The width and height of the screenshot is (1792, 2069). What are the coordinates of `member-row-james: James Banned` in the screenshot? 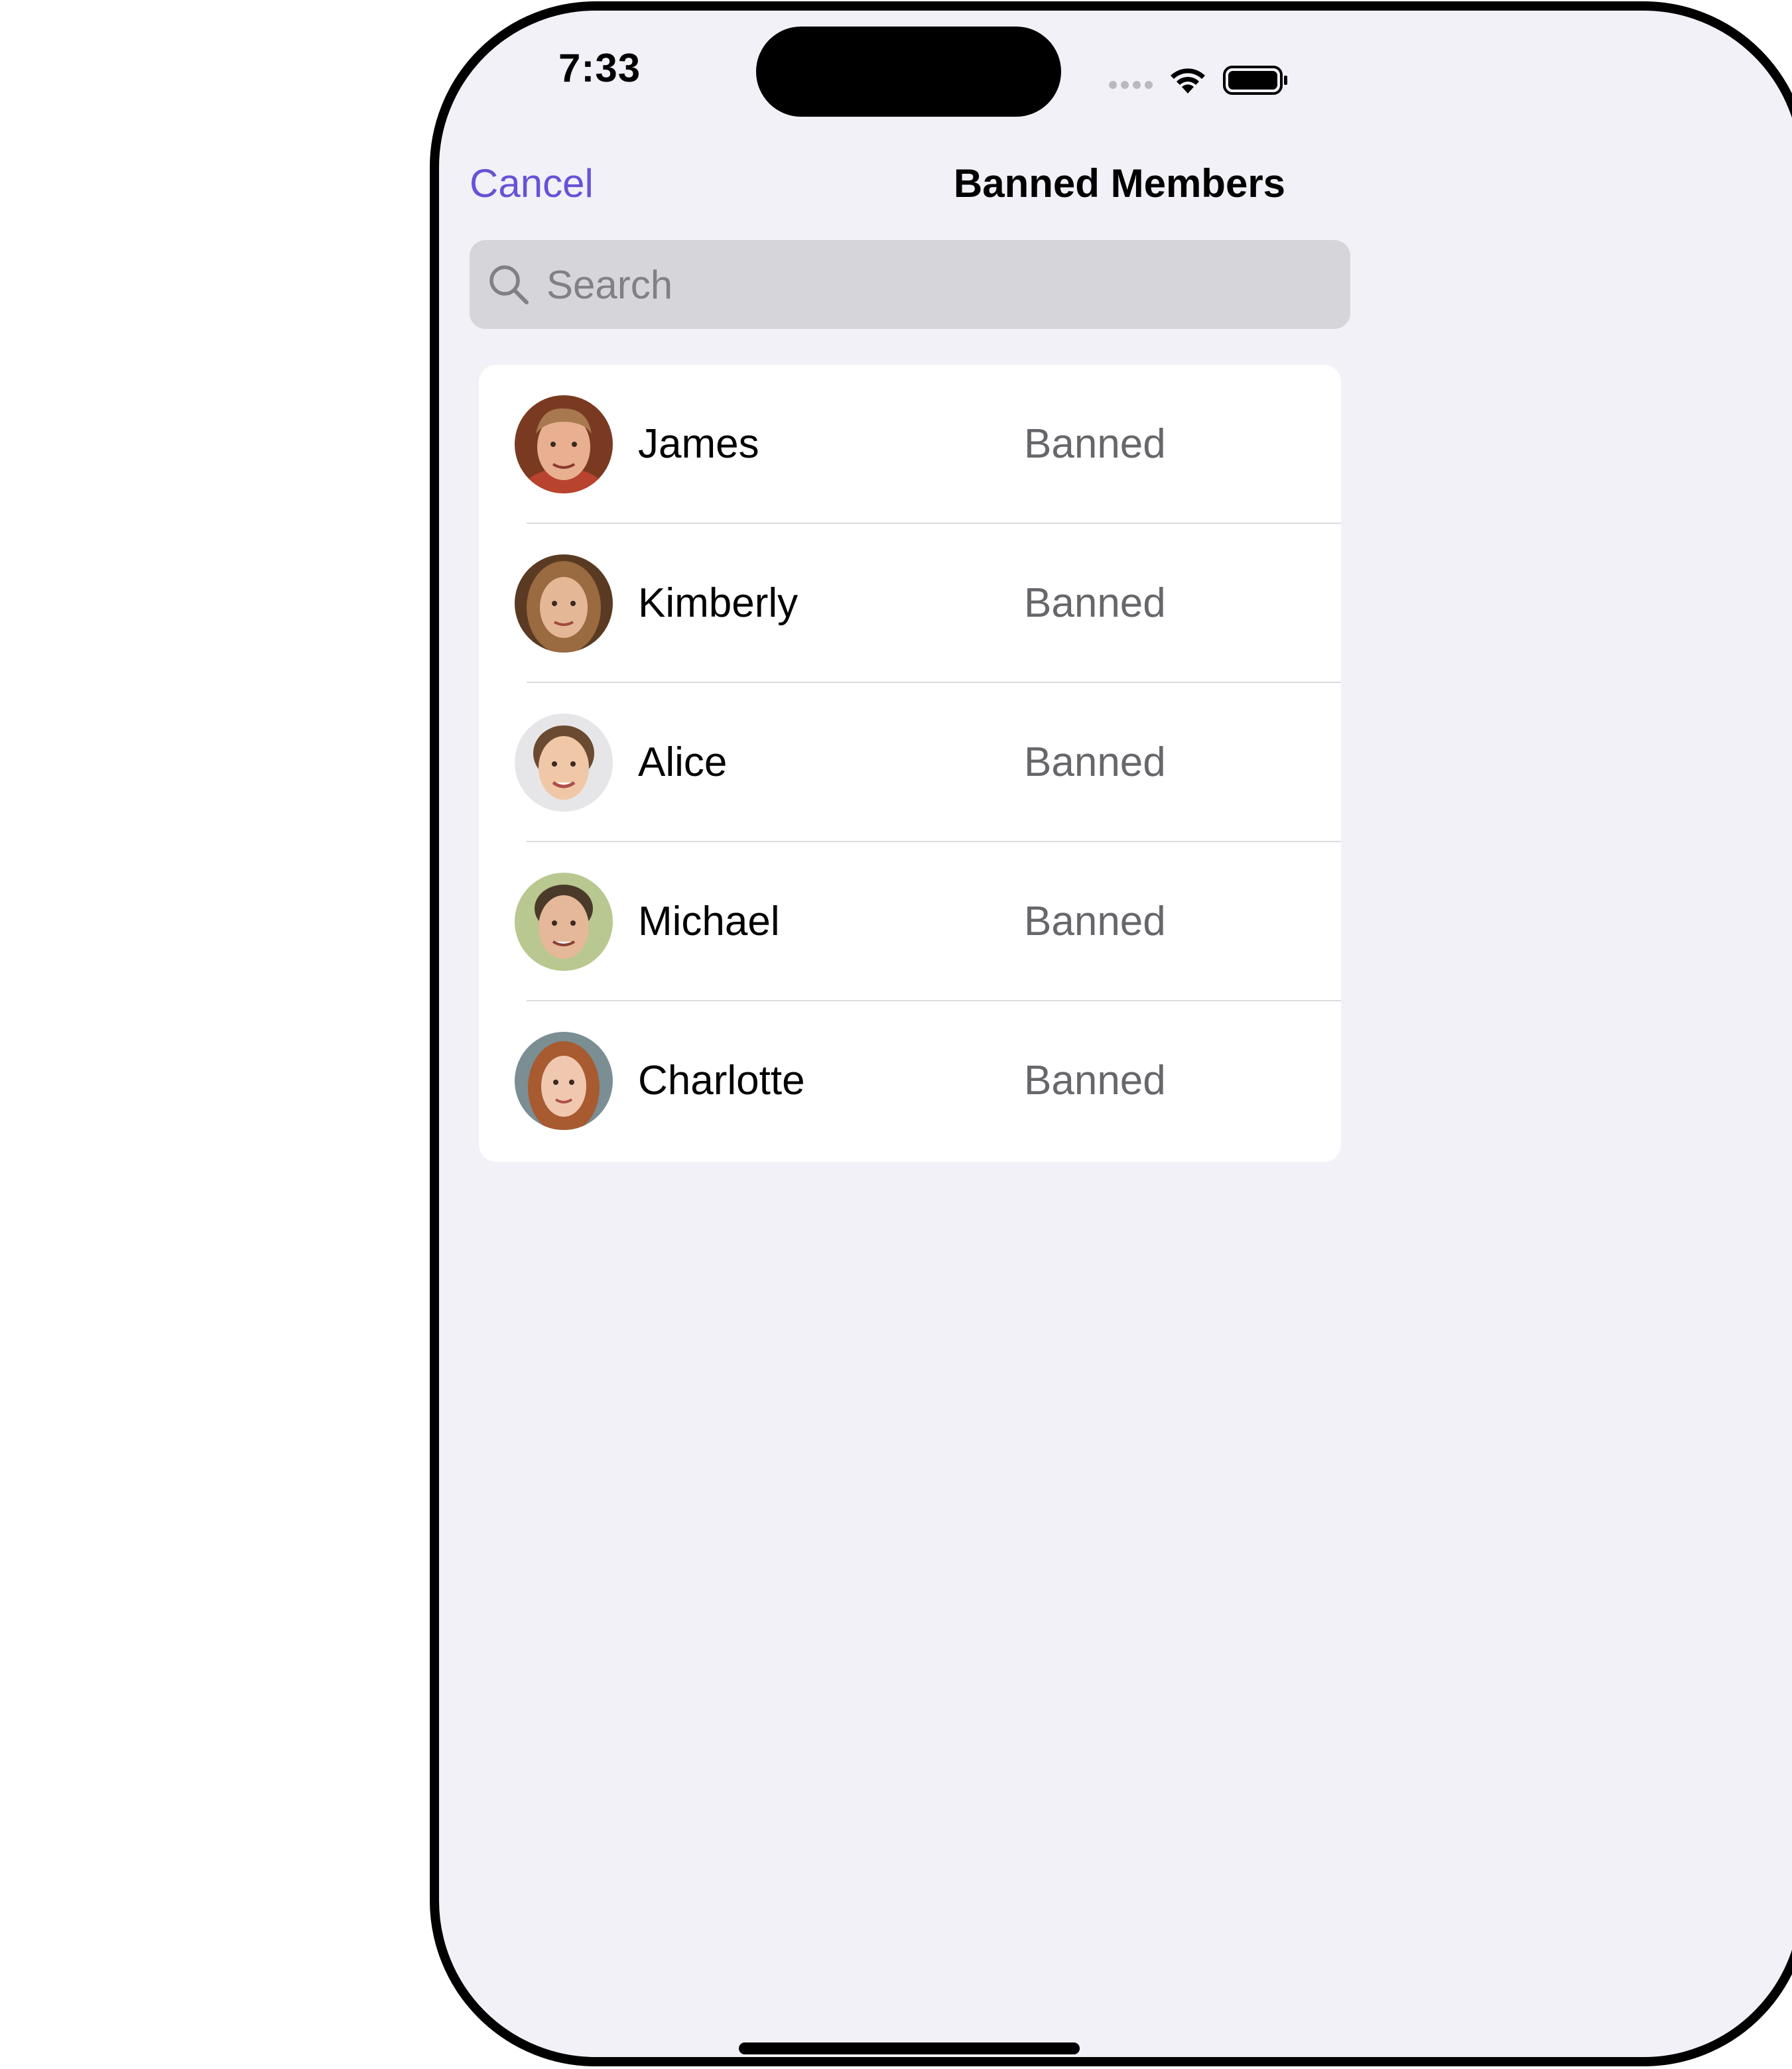 It's located at (910, 444).